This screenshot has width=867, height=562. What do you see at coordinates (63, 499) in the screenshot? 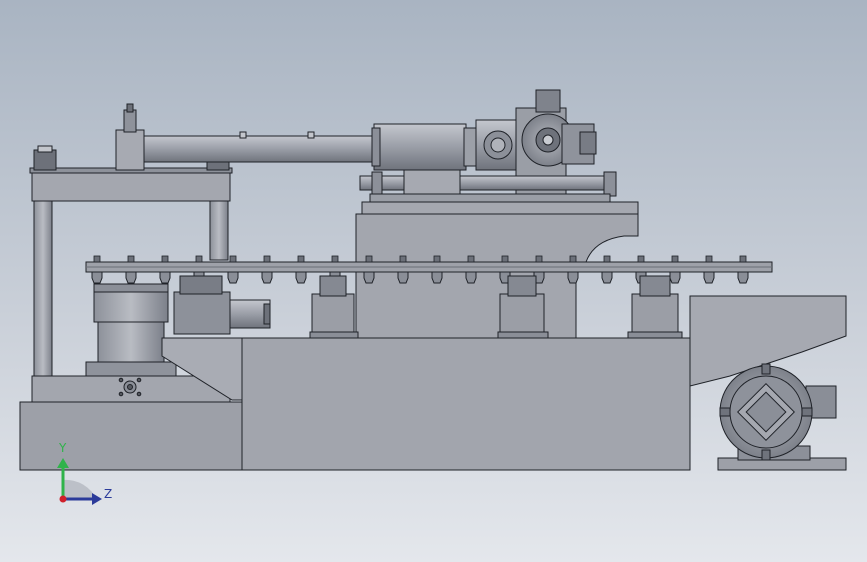
I see `origin-point` at bounding box center [63, 499].